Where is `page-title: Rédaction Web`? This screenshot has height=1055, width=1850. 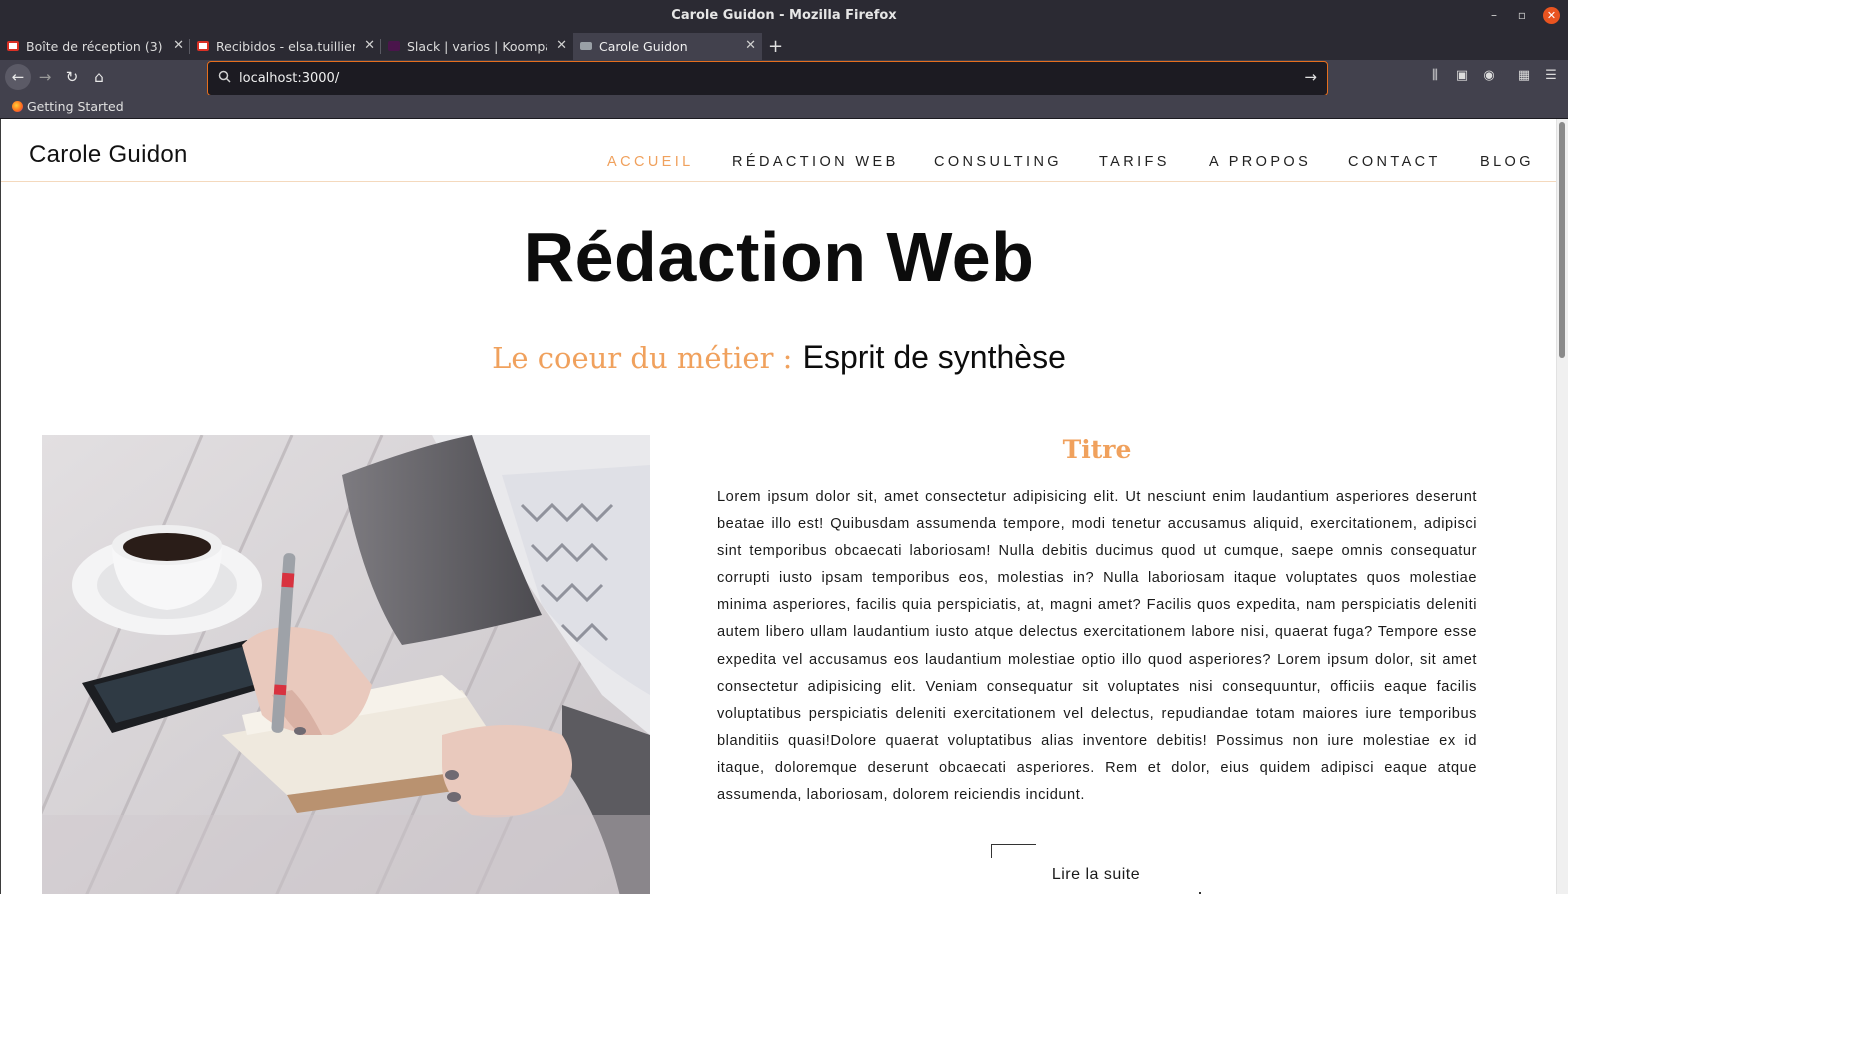 page-title: Rédaction Web is located at coordinates (779, 257).